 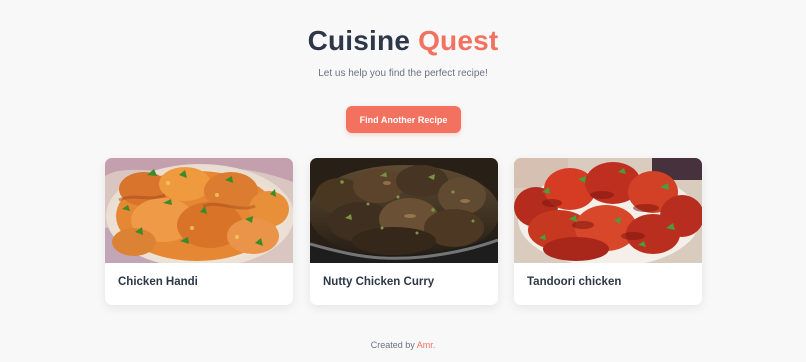 What do you see at coordinates (574, 282) in the screenshot?
I see `recipe-title: Tandoori chicken` at bounding box center [574, 282].